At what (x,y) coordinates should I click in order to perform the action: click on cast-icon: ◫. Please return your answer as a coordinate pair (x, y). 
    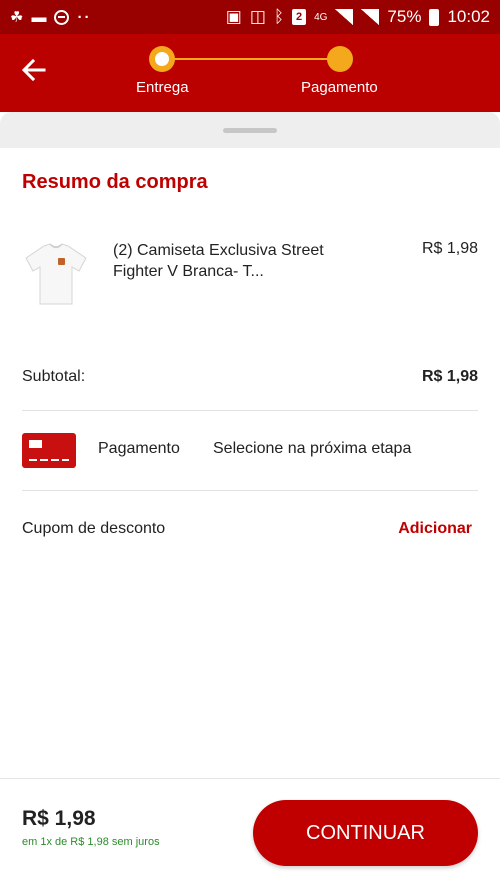
    Looking at the image, I should click on (257, 16).